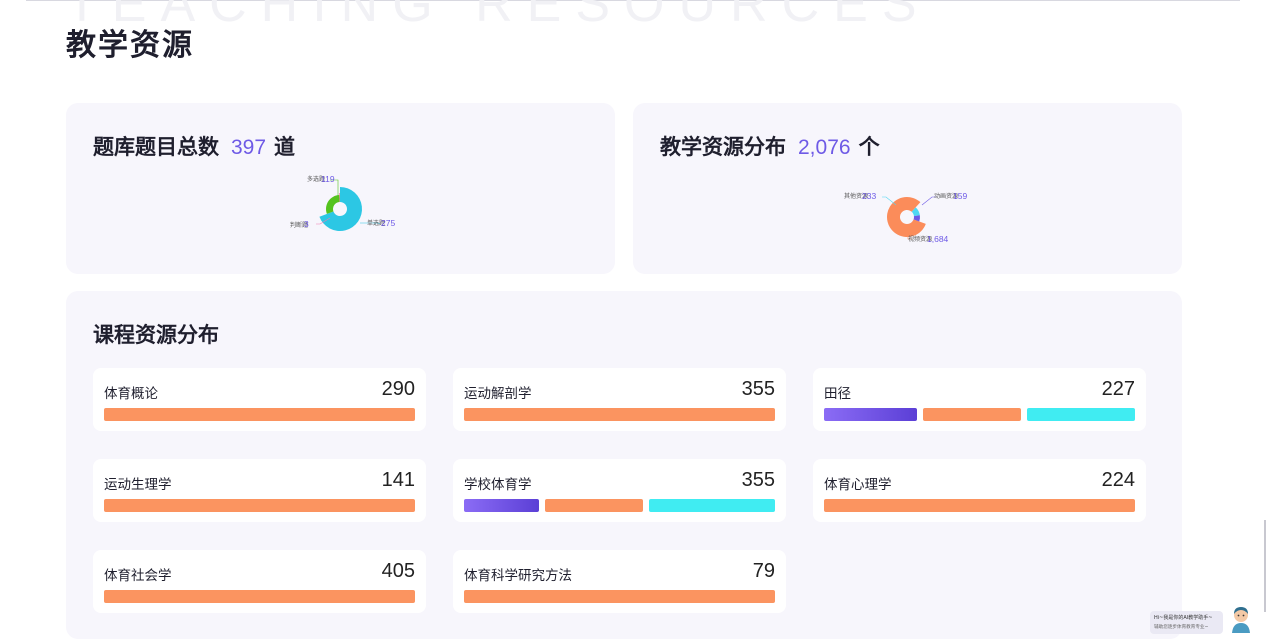 This screenshot has width=1266, height=641. Describe the element at coordinates (619, 399) in the screenshot. I see `course-card: 运动解剖学 355` at that location.